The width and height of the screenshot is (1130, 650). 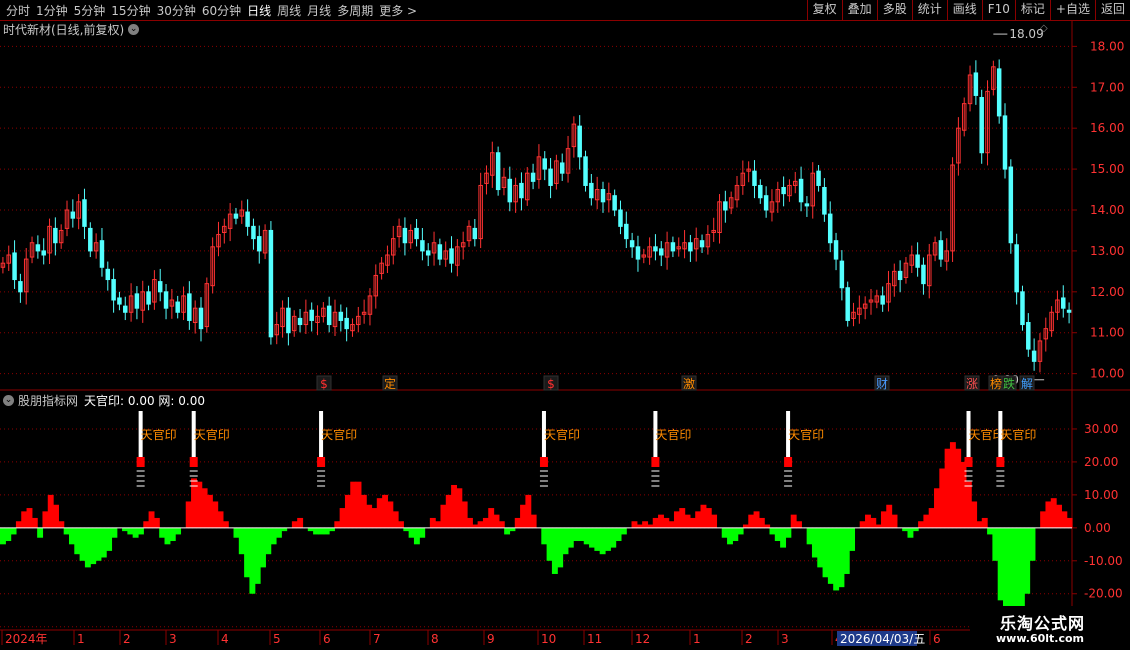 I want to click on price-tick-label: 12.00, so click(x=1107, y=292).